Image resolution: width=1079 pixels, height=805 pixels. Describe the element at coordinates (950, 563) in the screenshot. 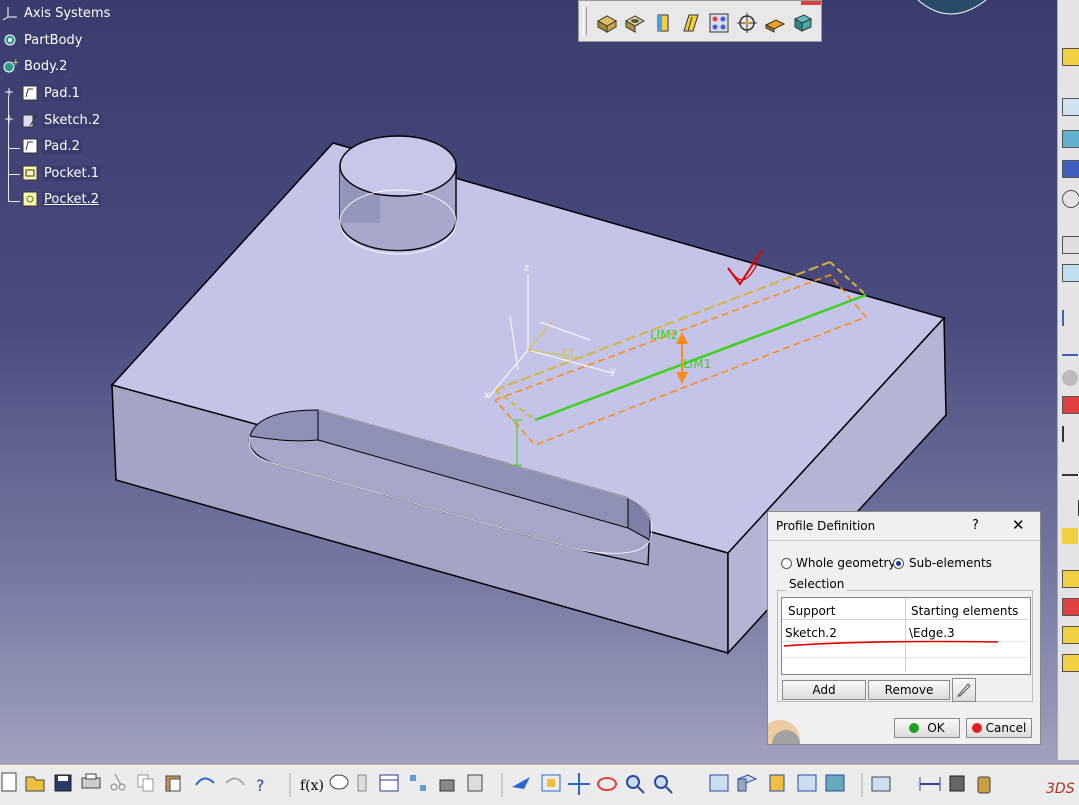

I see `radio-sub-elements-label: Sub-elements` at that location.